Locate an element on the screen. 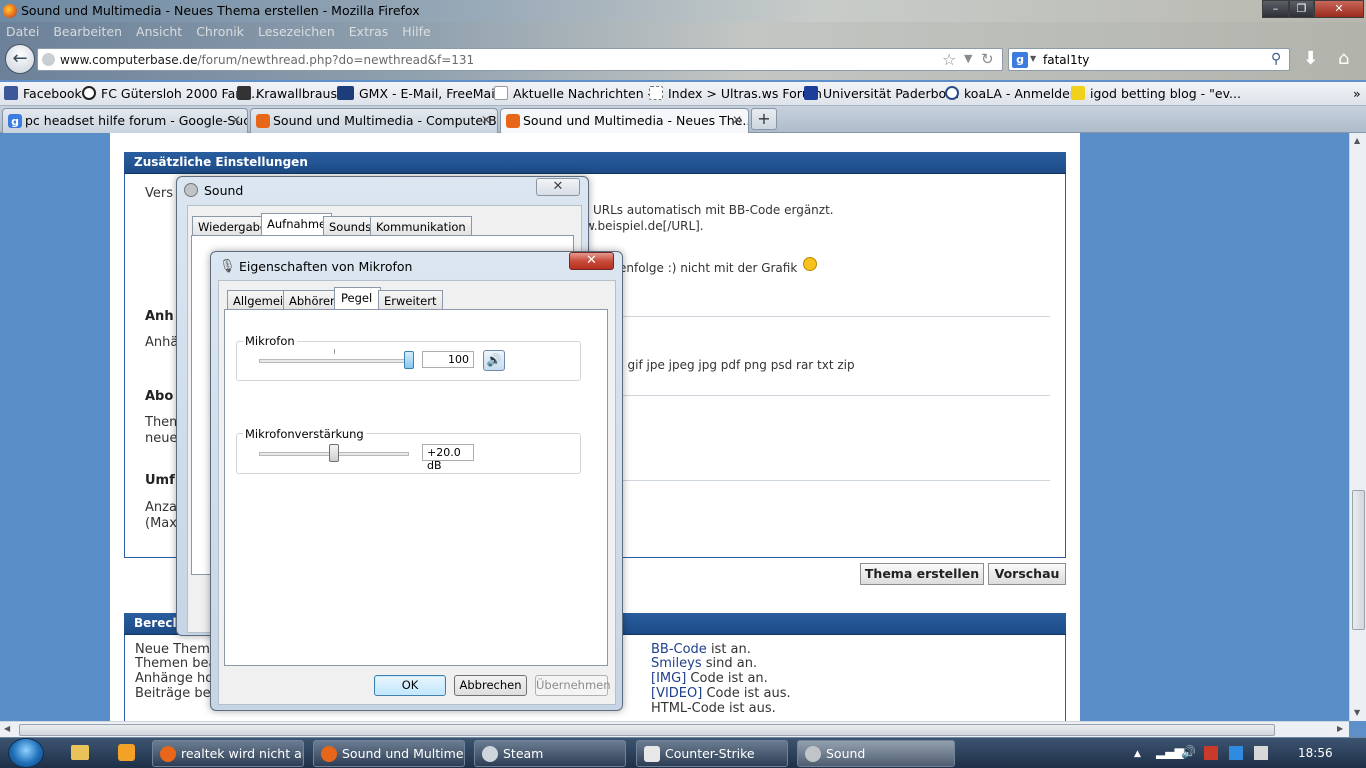 This screenshot has height=768, width=1366. sound-close-button: ✕ is located at coordinates (558, 187).